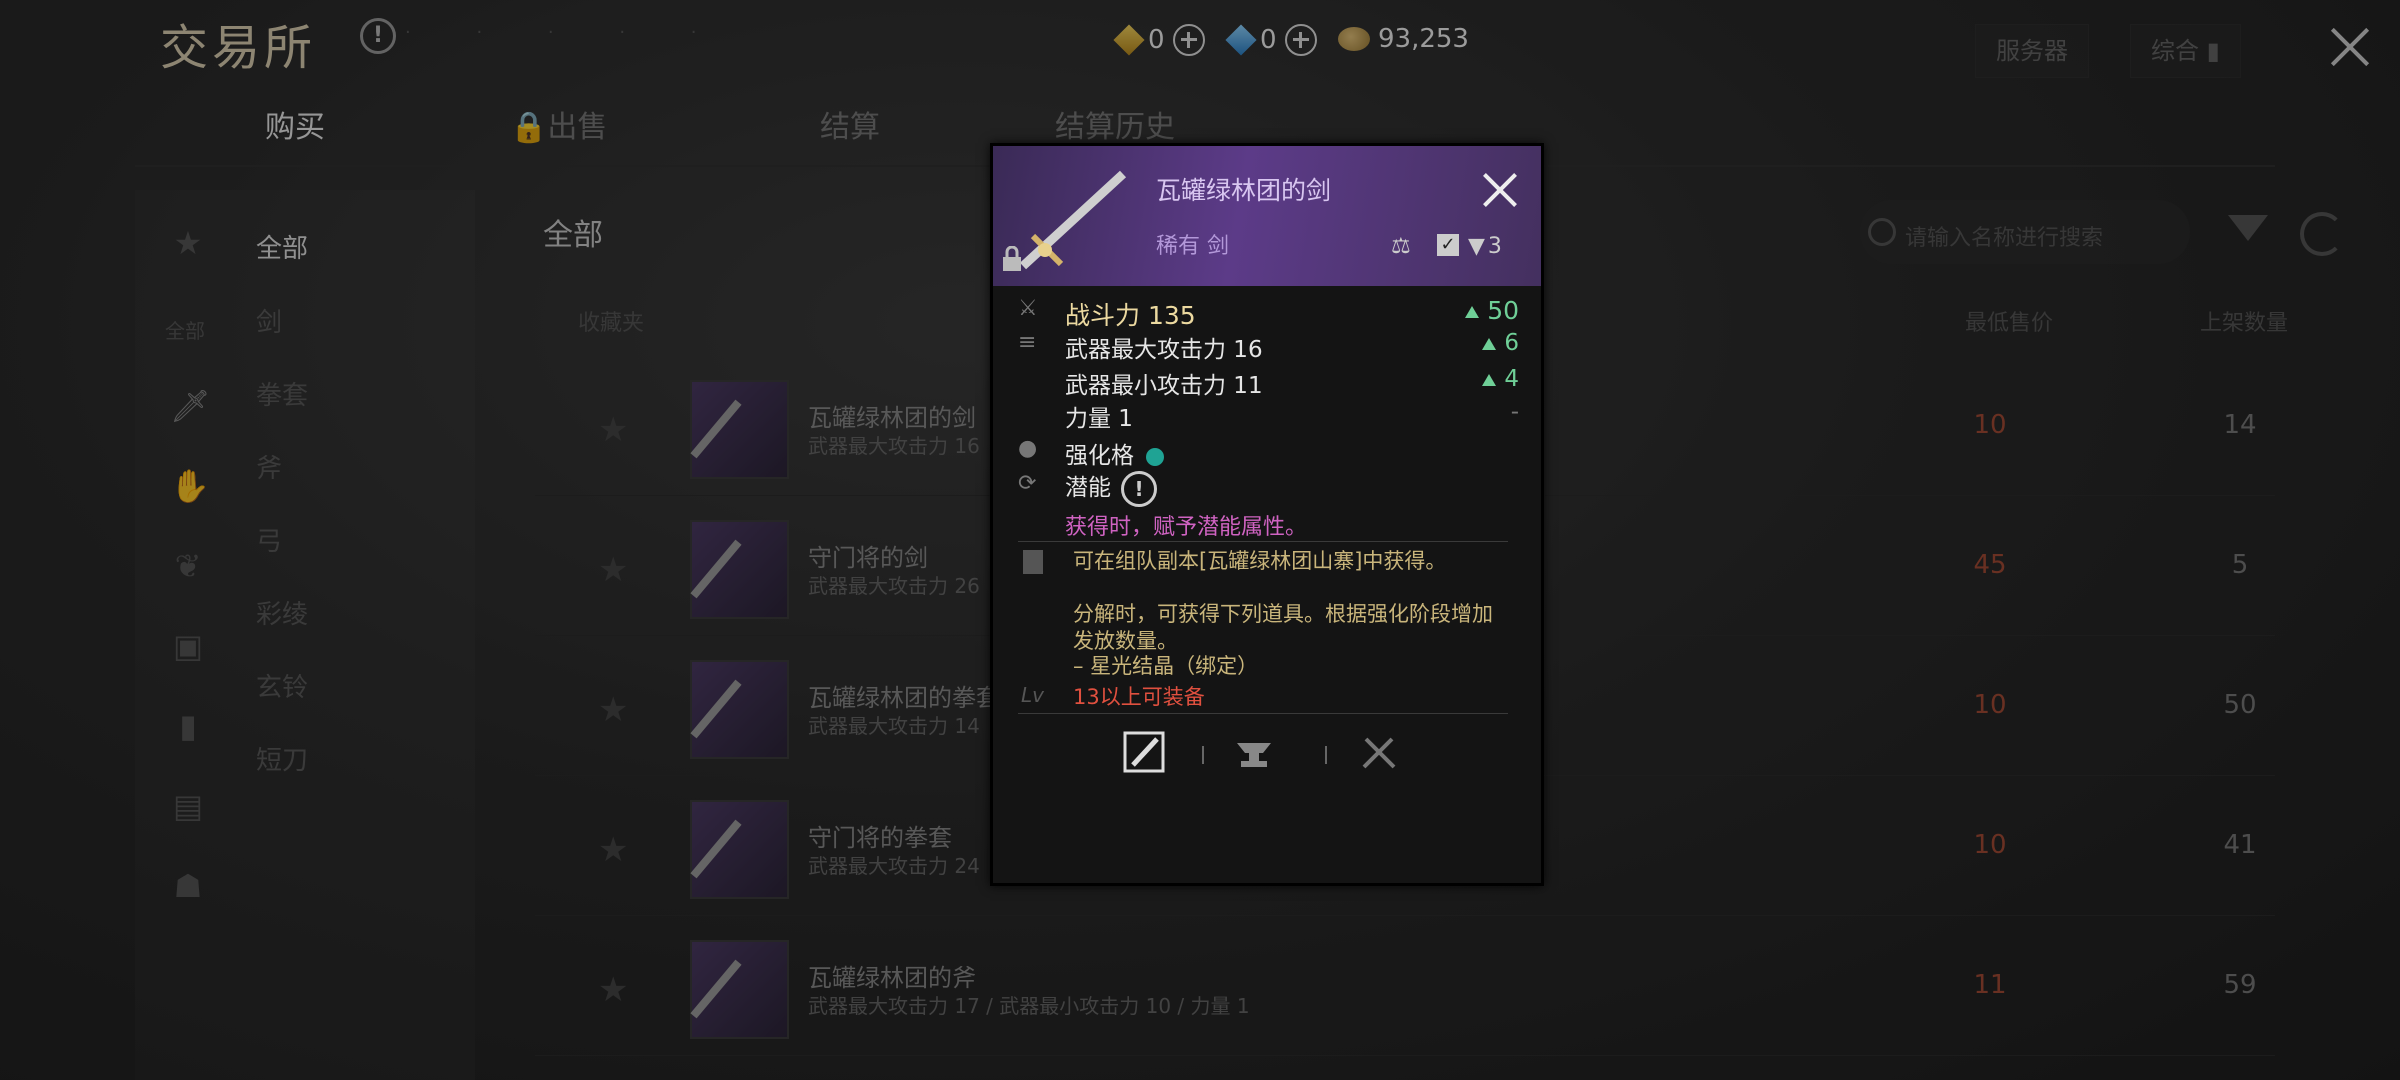 The image size is (2400, 1080). Describe the element at coordinates (1283, 627) in the screenshot. I see `dismantle-info: 分解时，可获得下列道具。根据强化阶段增加发放数量。` at that location.